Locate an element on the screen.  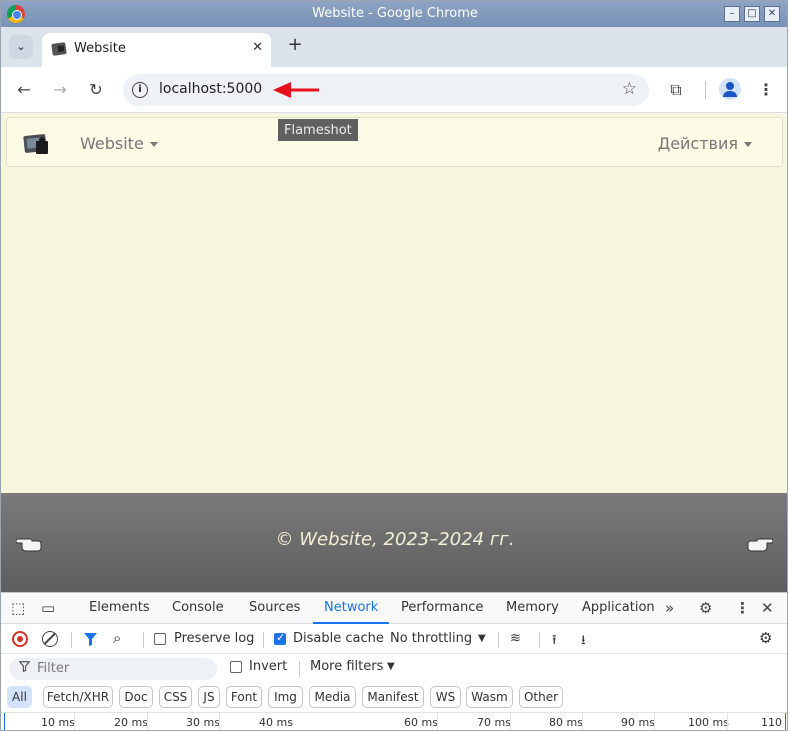
devtools-tab-sources: Sources is located at coordinates (274, 607).